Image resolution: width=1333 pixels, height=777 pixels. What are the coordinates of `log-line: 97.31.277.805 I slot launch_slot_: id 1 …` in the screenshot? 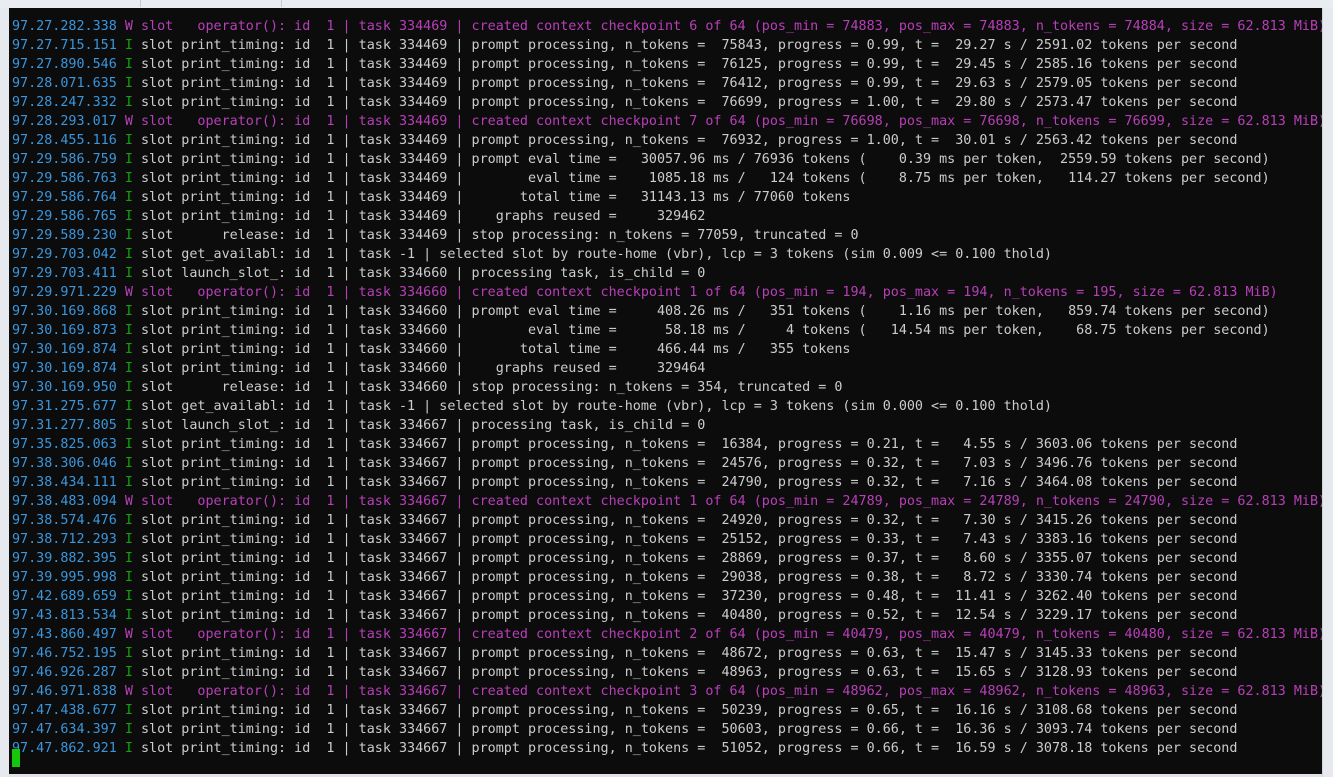 It's located at (667, 425).